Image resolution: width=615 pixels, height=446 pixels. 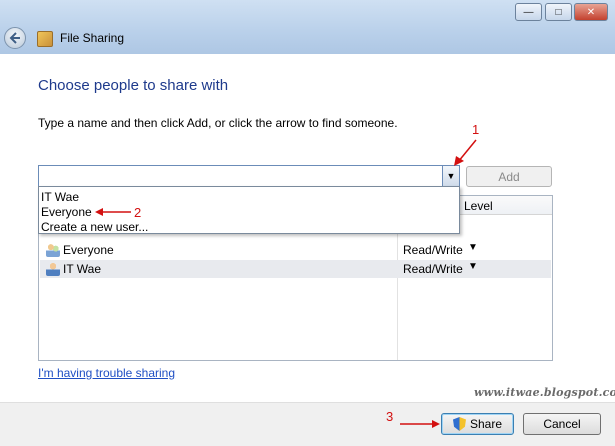 I want to click on close-button: ✕, so click(x=591, y=12).